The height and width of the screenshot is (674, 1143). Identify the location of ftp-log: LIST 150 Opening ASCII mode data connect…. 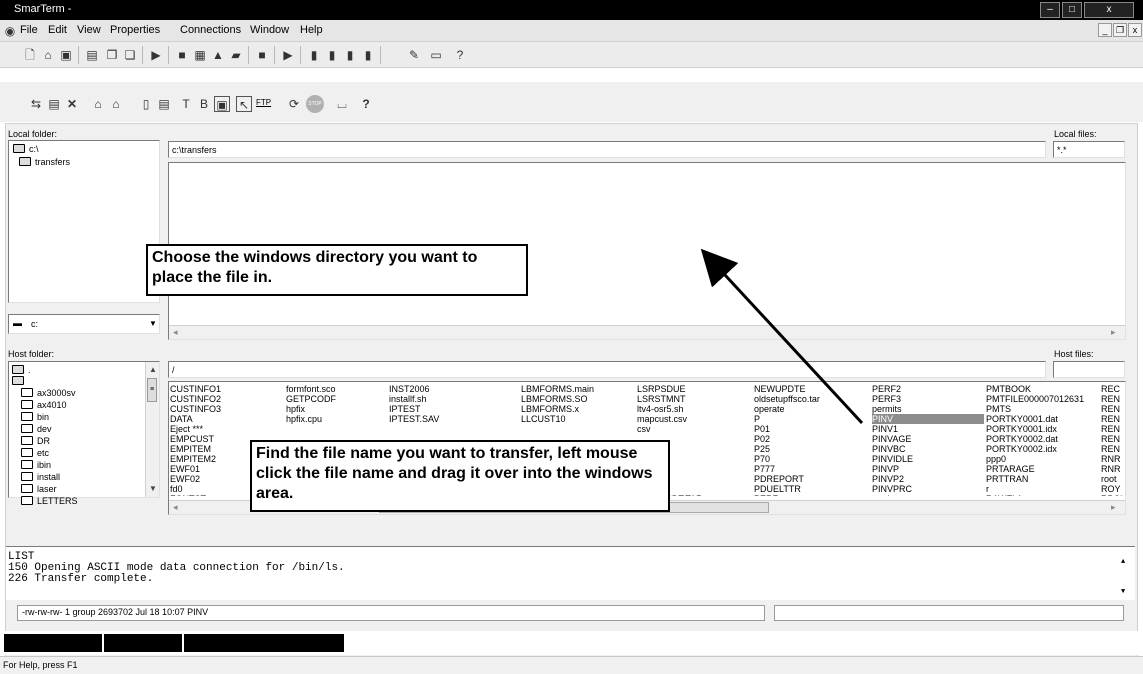
(570, 573).